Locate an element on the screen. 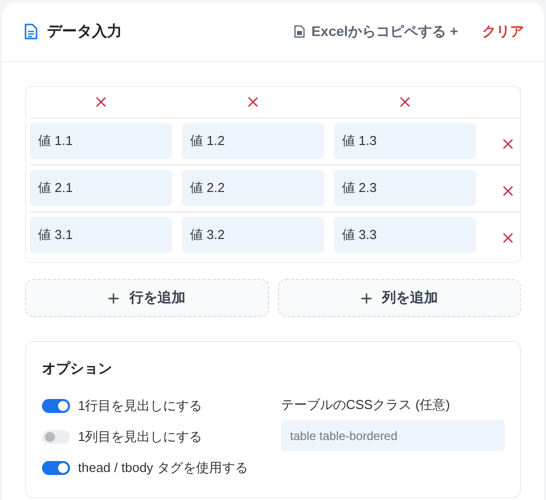 Image resolution: width=546 pixels, height=500 pixels. toggle-label: 1行目を見出しにする is located at coordinates (140, 405).